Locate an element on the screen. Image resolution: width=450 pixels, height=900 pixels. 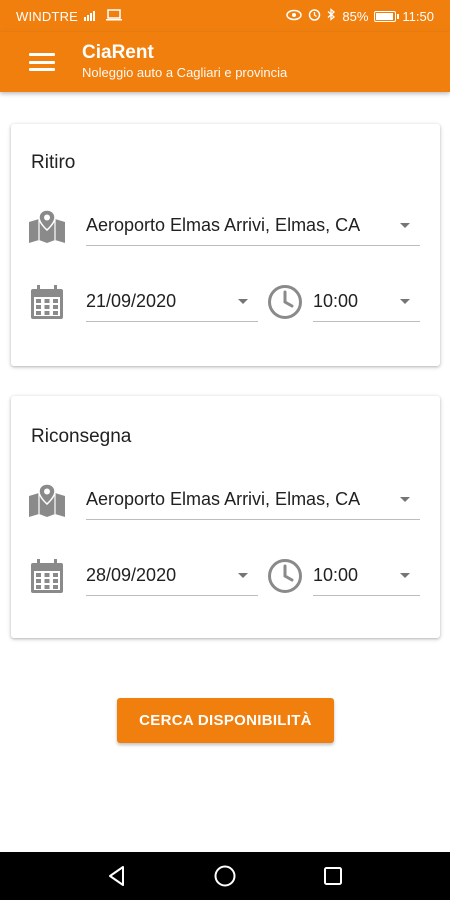
status-bar: WINDTRE 85% 11:50 is located at coordinates (225, 16).